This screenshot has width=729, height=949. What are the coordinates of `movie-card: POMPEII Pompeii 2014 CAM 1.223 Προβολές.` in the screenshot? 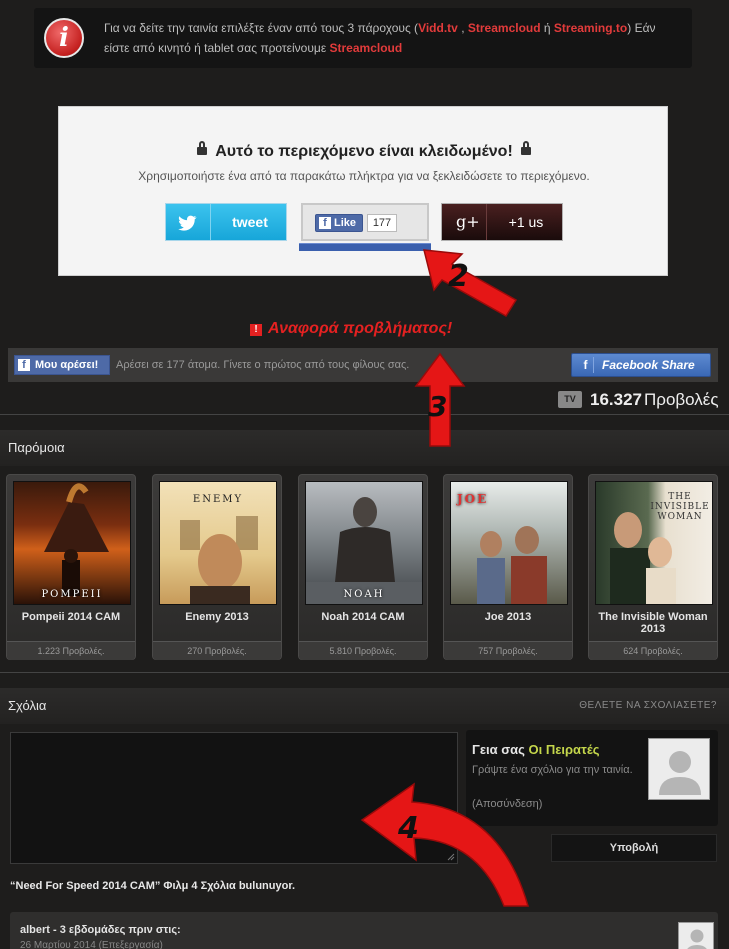 It's located at (71, 567).